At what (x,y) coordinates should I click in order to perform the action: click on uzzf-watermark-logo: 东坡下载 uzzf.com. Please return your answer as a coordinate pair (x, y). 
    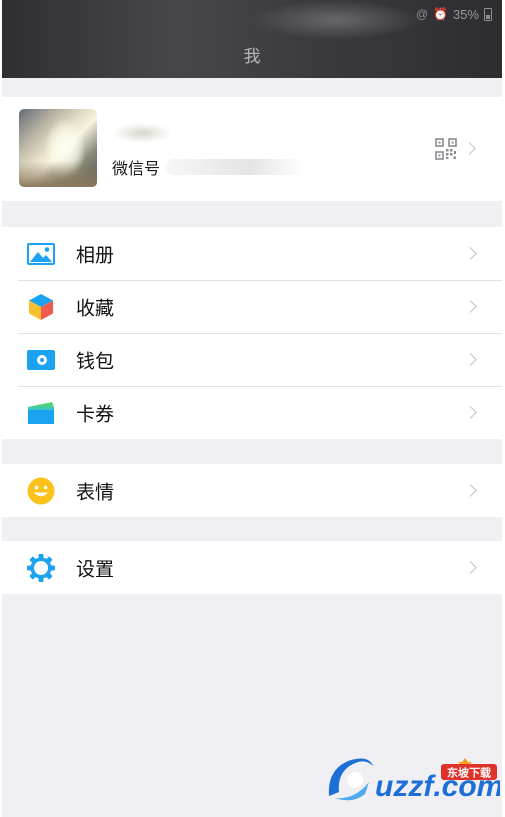
    Looking at the image, I should click on (414, 780).